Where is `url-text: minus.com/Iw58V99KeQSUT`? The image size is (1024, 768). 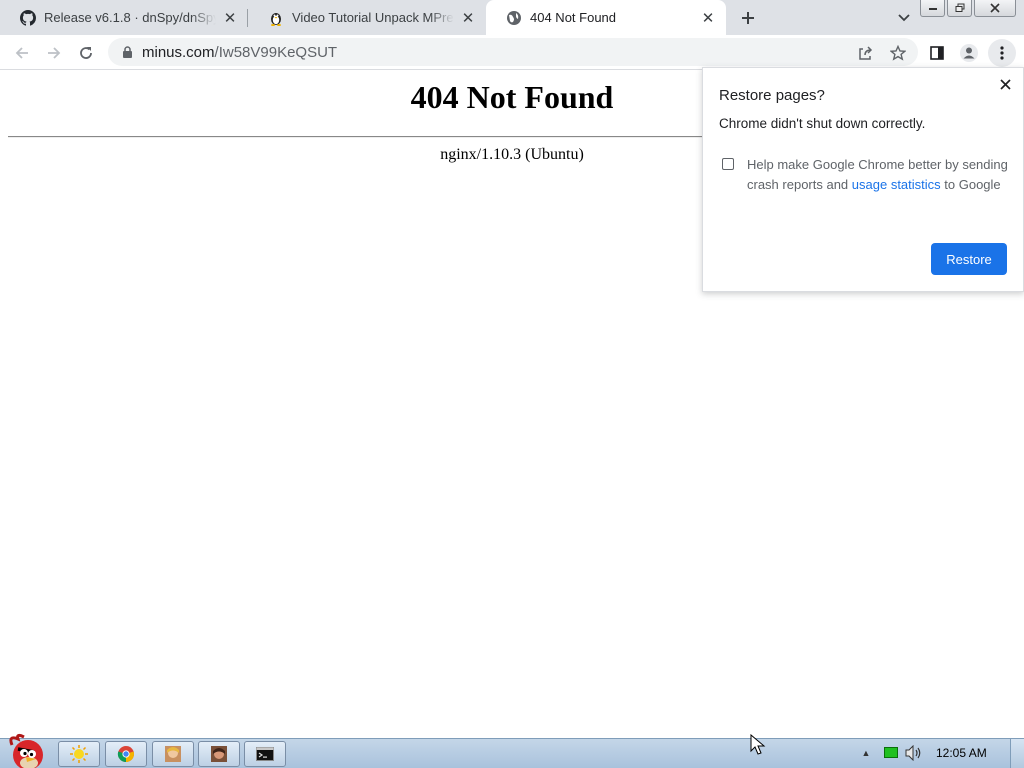
url-text: minus.com/Iw58V99KeQSUT is located at coordinates (239, 52).